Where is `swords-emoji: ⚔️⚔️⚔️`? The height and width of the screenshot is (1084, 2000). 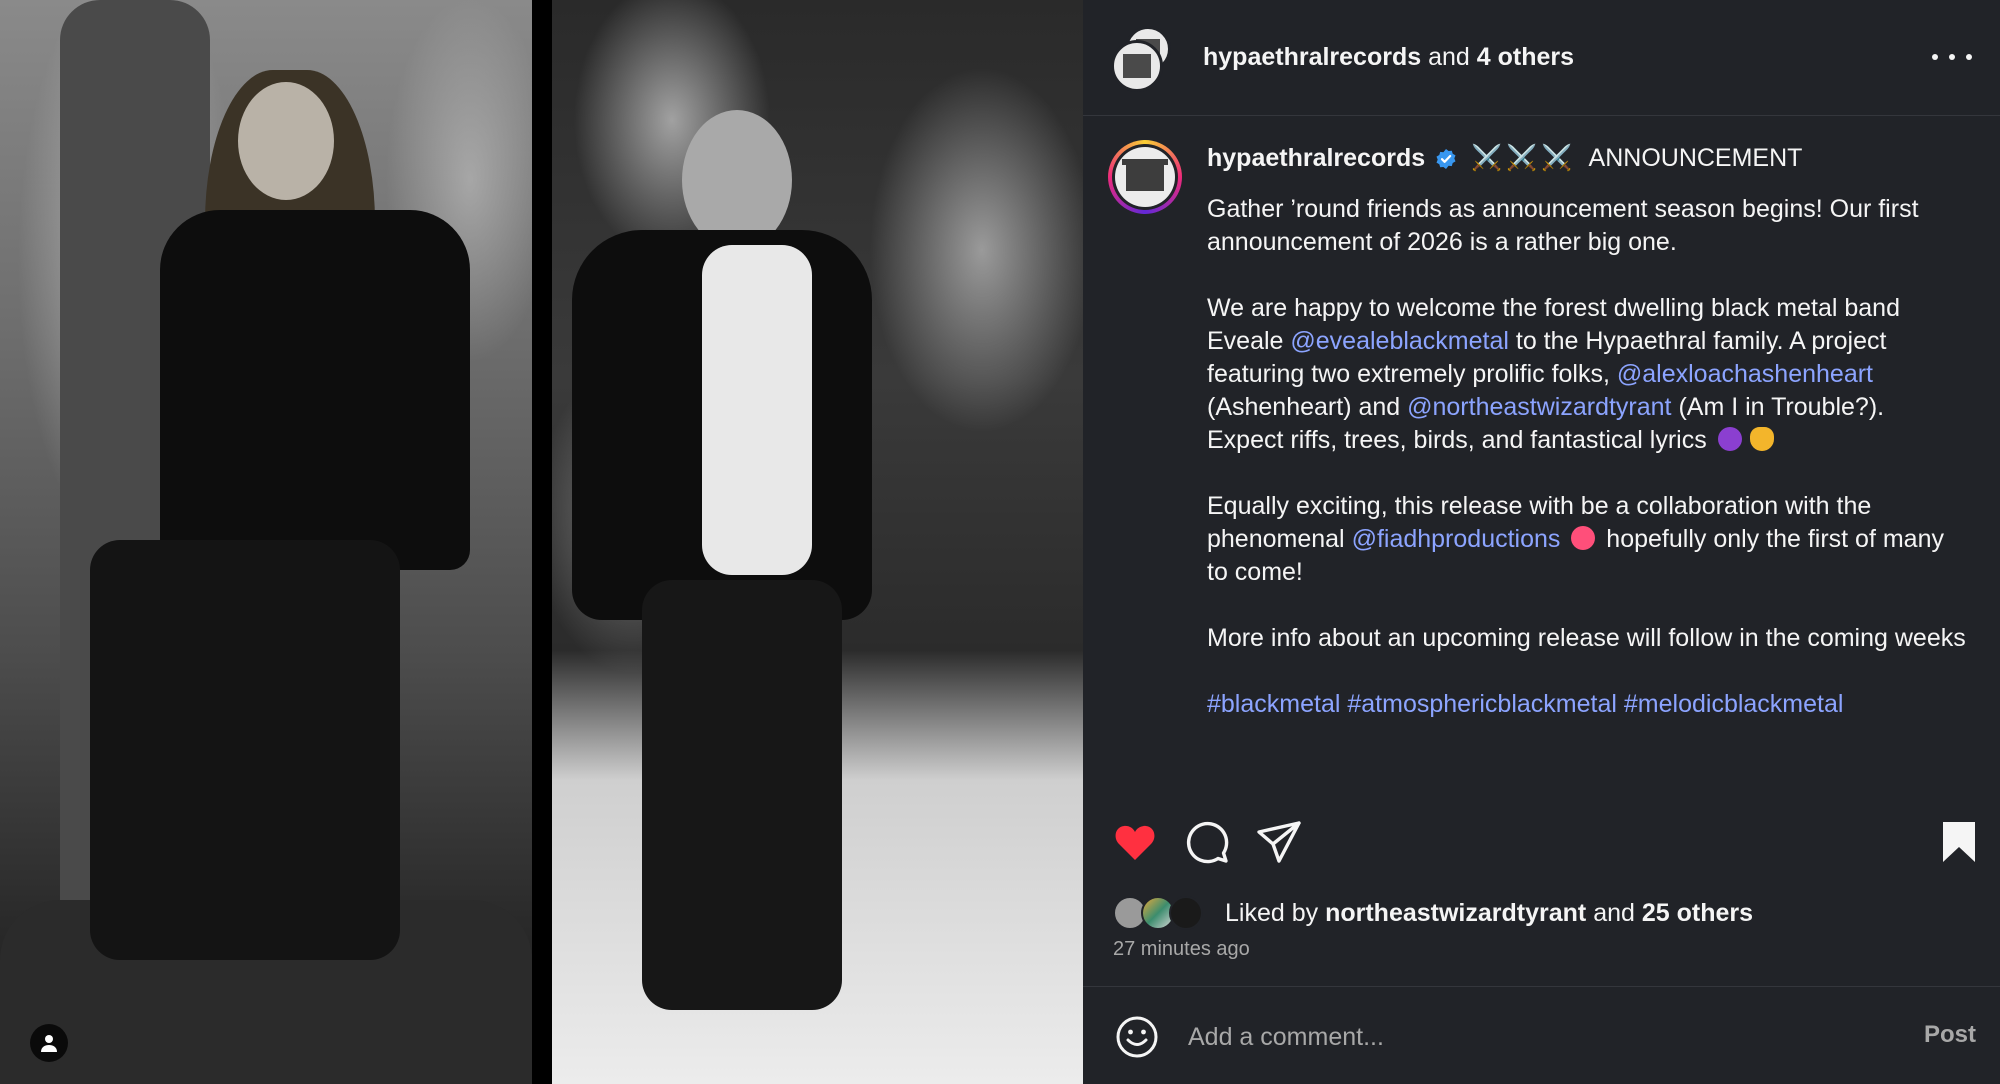
swords-emoji: ⚔️⚔️⚔️ is located at coordinates (1524, 158).